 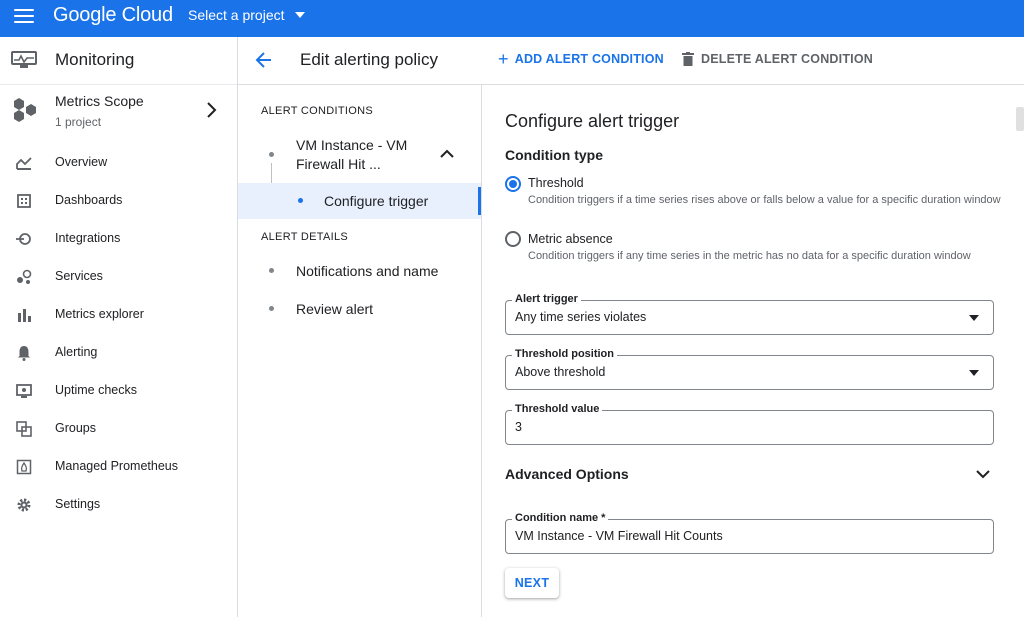 What do you see at coordinates (352, 145) in the screenshot?
I see `condition-name-line1: VM Instance - VM` at bounding box center [352, 145].